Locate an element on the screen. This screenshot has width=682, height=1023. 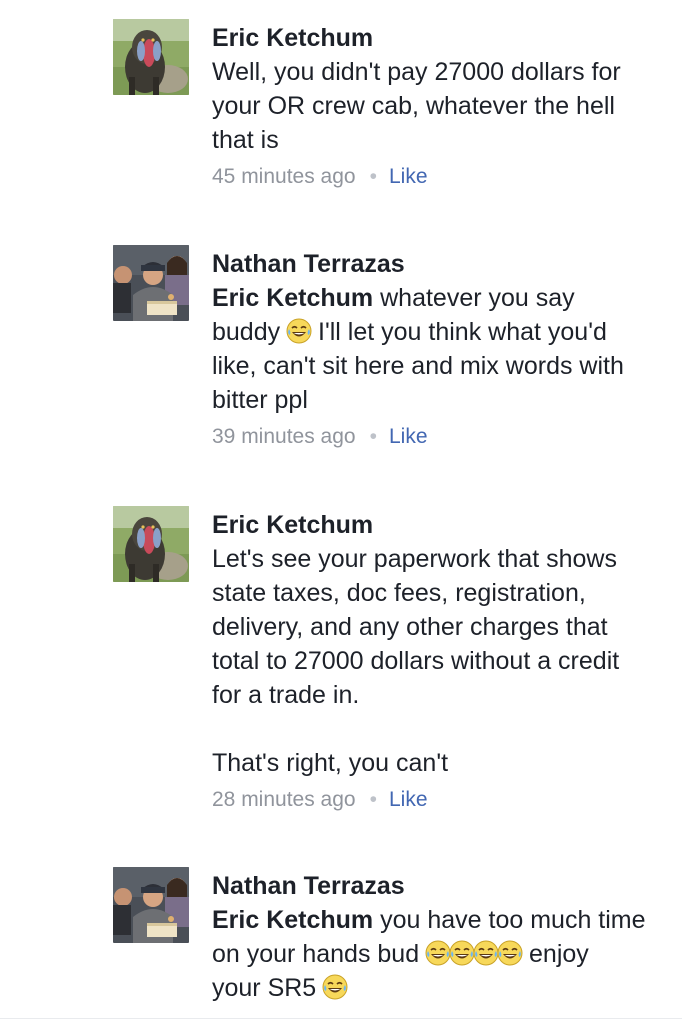
comment-text-line: Eric Ketchum you have too much time is located at coordinates (442, 920).